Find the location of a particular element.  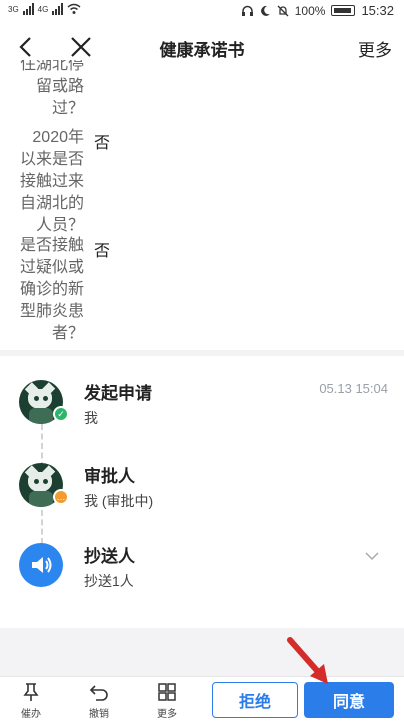

pin-icon is located at coordinates (31, 692).